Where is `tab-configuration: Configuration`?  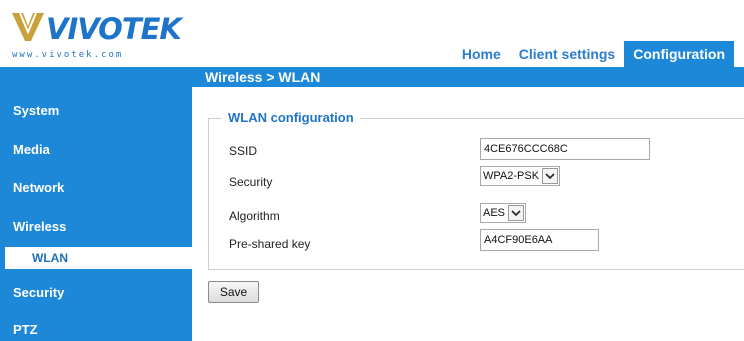 tab-configuration: Configuration is located at coordinates (679, 54).